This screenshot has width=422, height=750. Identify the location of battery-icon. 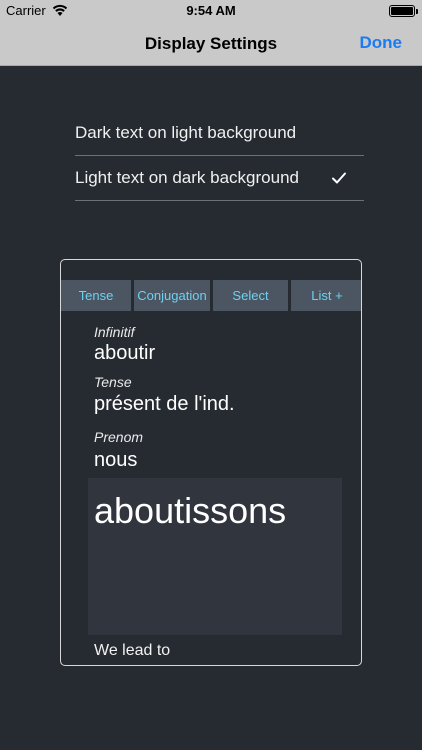
(403, 11).